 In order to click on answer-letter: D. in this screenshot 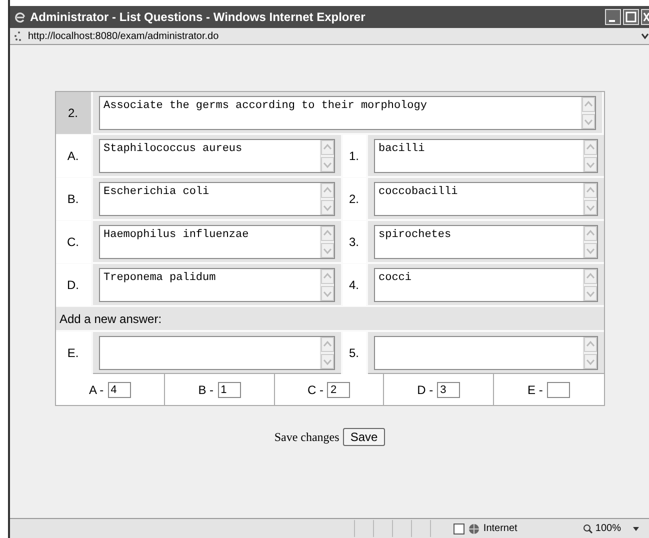, I will do `click(73, 285)`.